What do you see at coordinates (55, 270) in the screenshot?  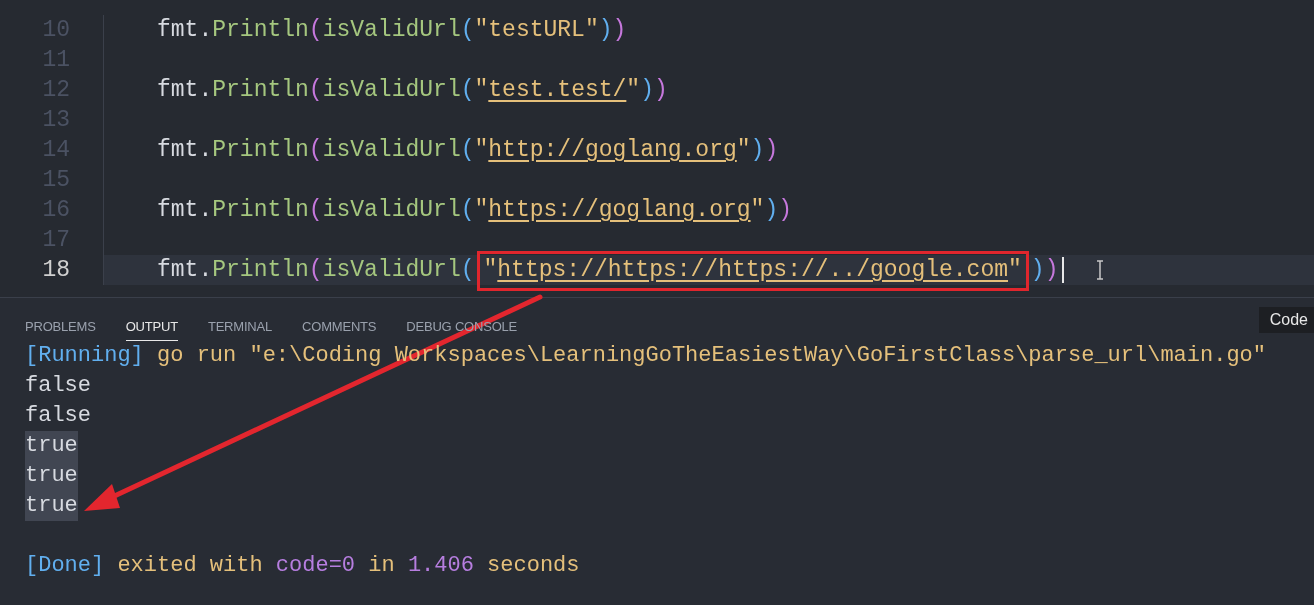 I see `line-number: 18` at bounding box center [55, 270].